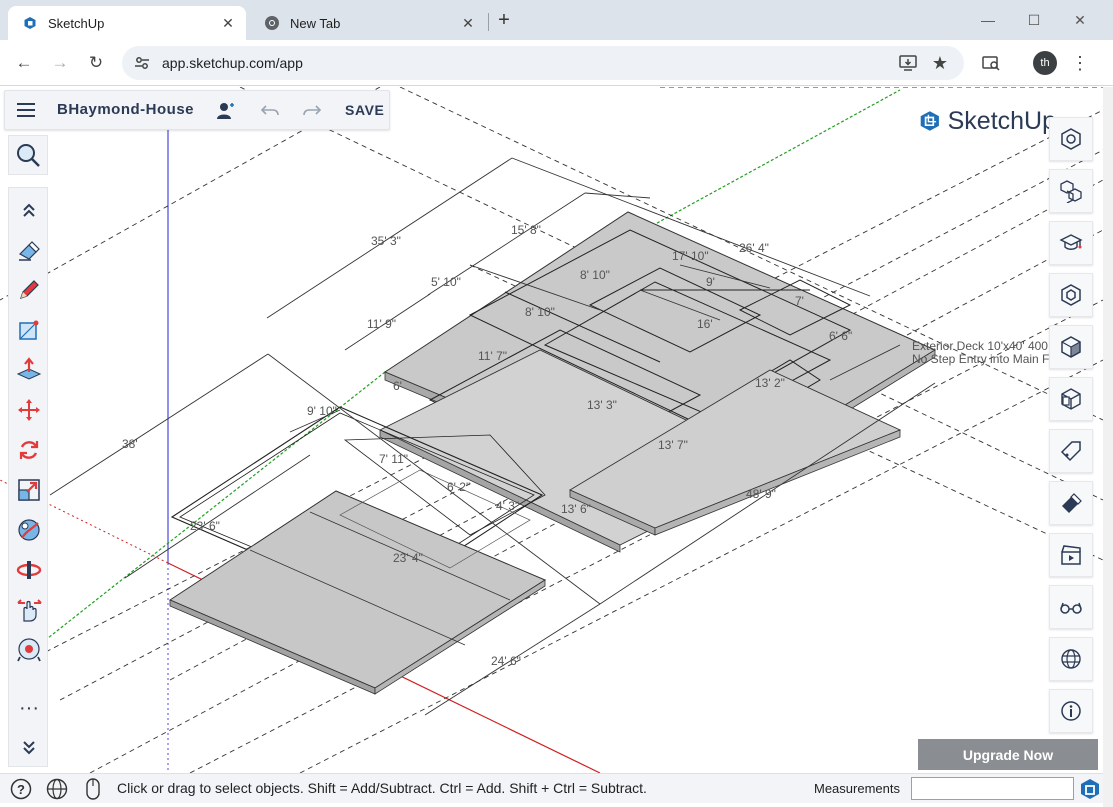 The height and width of the screenshot is (807, 1113). I want to click on move-icon, so click(29, 410).